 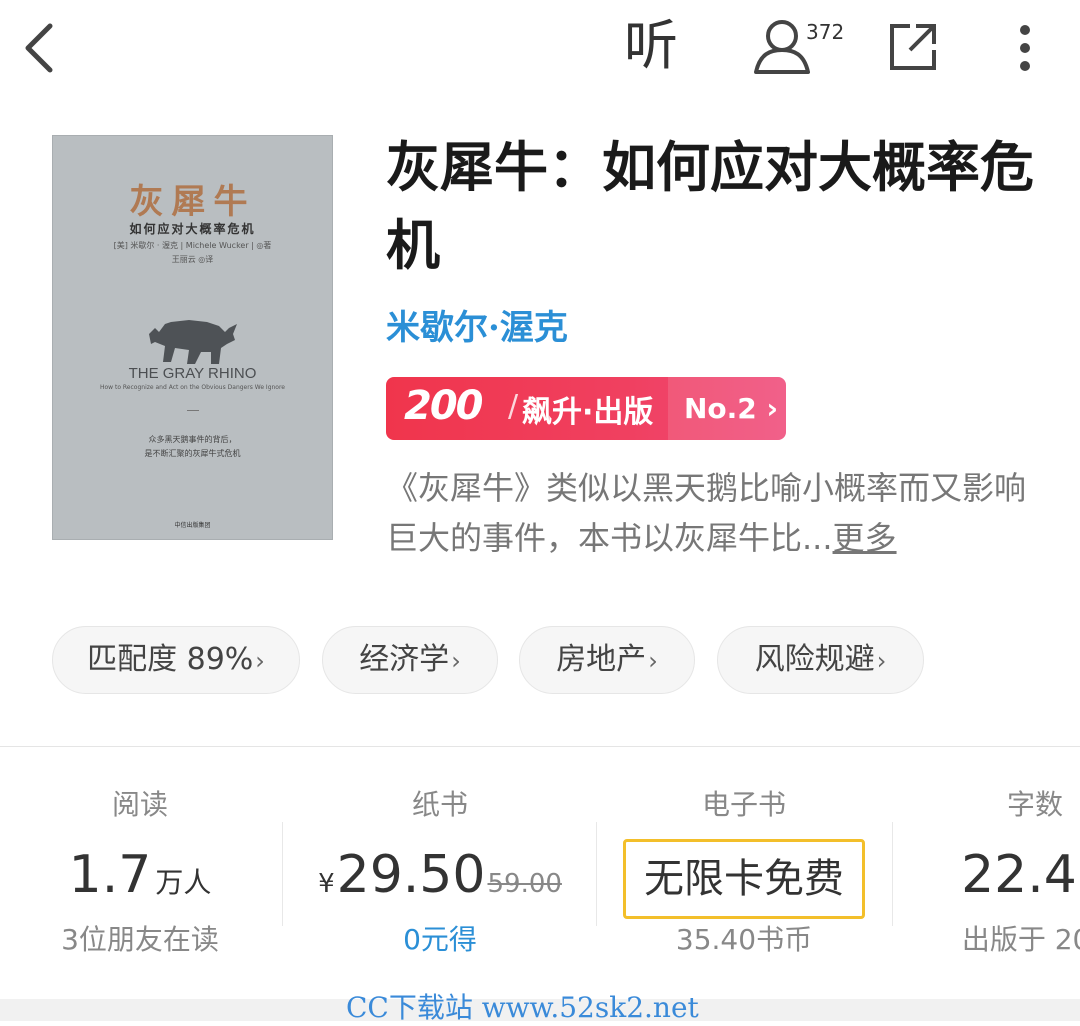 I want to click on stat-label: 电子书, so click(x=743, y=804).